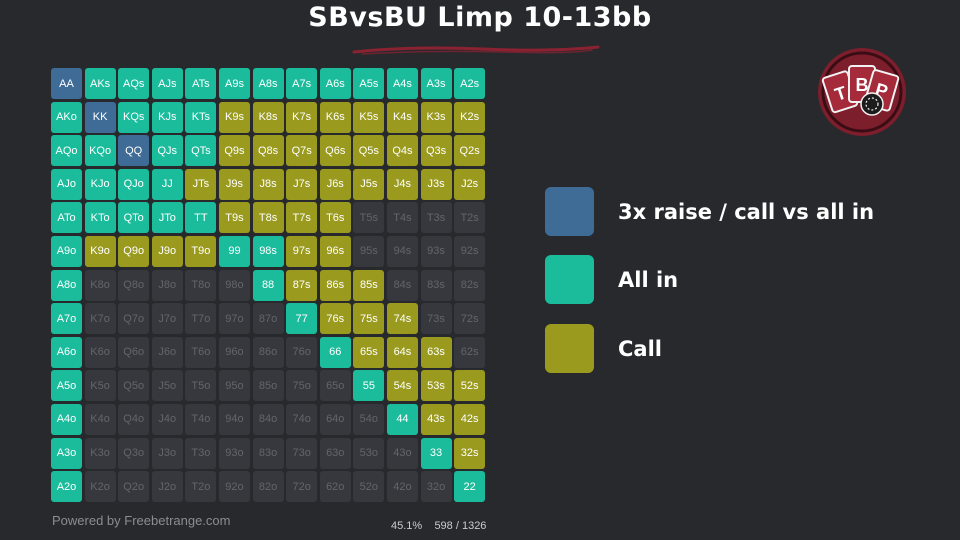 This screenshot has height=540, width=960. Describe the element at coordinates (302, 151) in the screenshot. I see `hand-cell-Q7s: Q7s` at that location.